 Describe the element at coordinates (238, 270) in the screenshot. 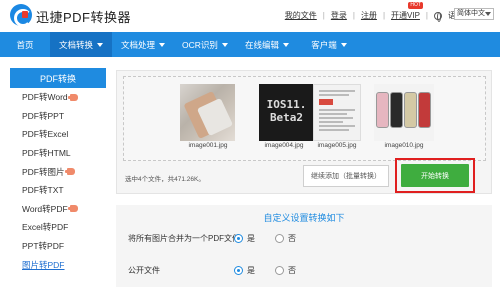

I see `public-yes-radio` at that location.